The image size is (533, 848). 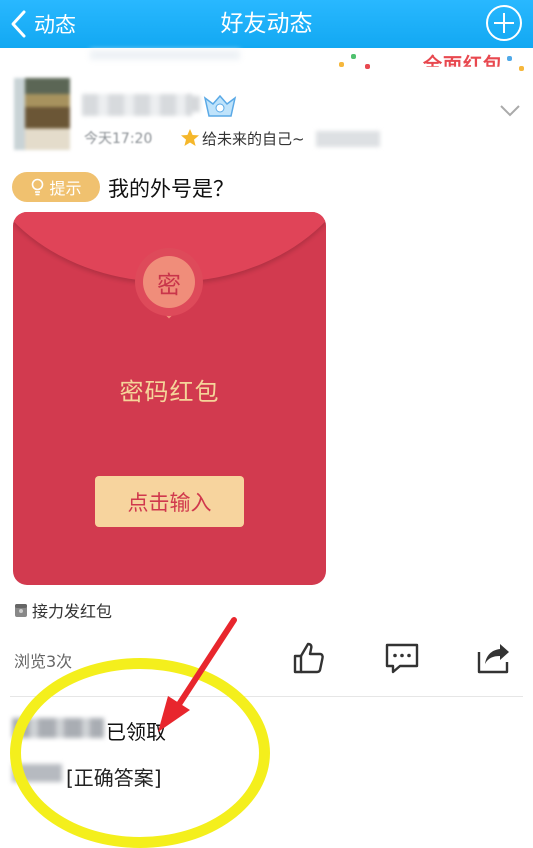 What do you see at coordinates (348, 139) in the screenshot?
I see `source-blurred` at bounding box center [348, 139].